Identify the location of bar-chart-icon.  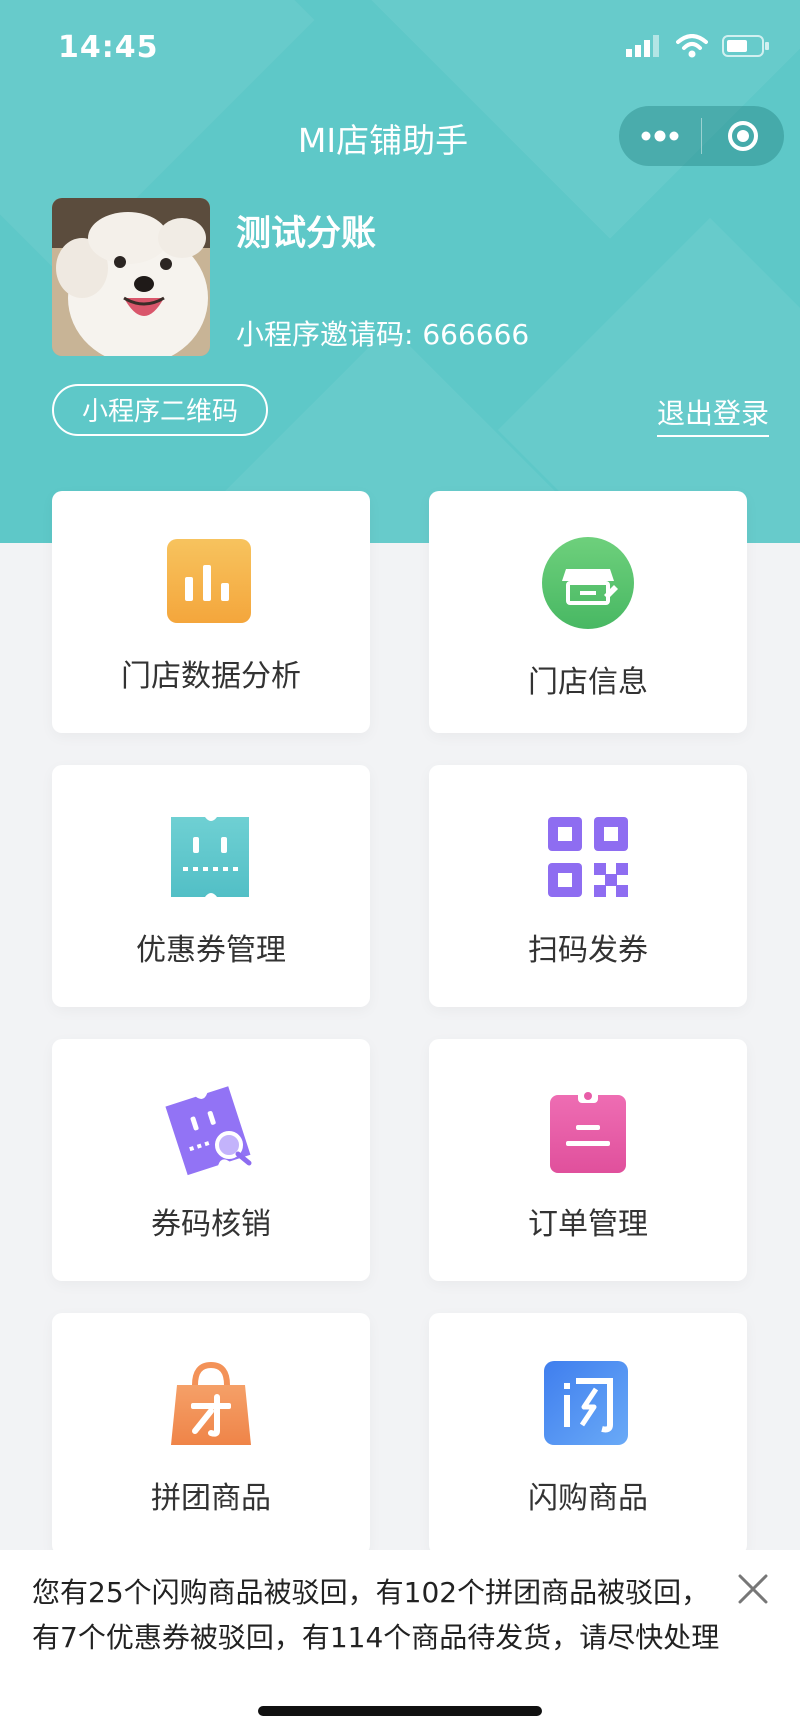
(209, 581).